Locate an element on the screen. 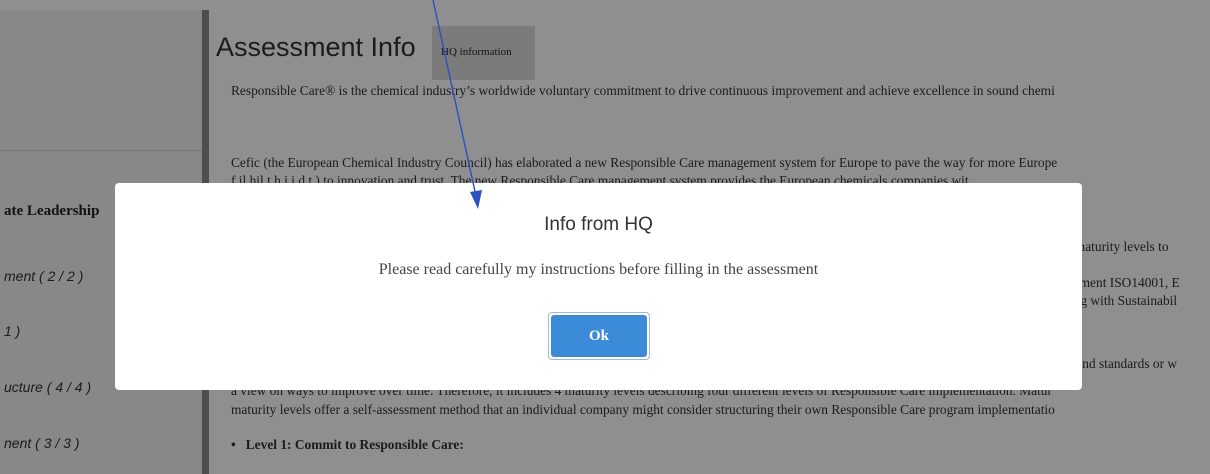 Image resolution: width=1210 pixels, height=474 pixels. dialog-title: Info from HQ is located at coordinates (598, 224).